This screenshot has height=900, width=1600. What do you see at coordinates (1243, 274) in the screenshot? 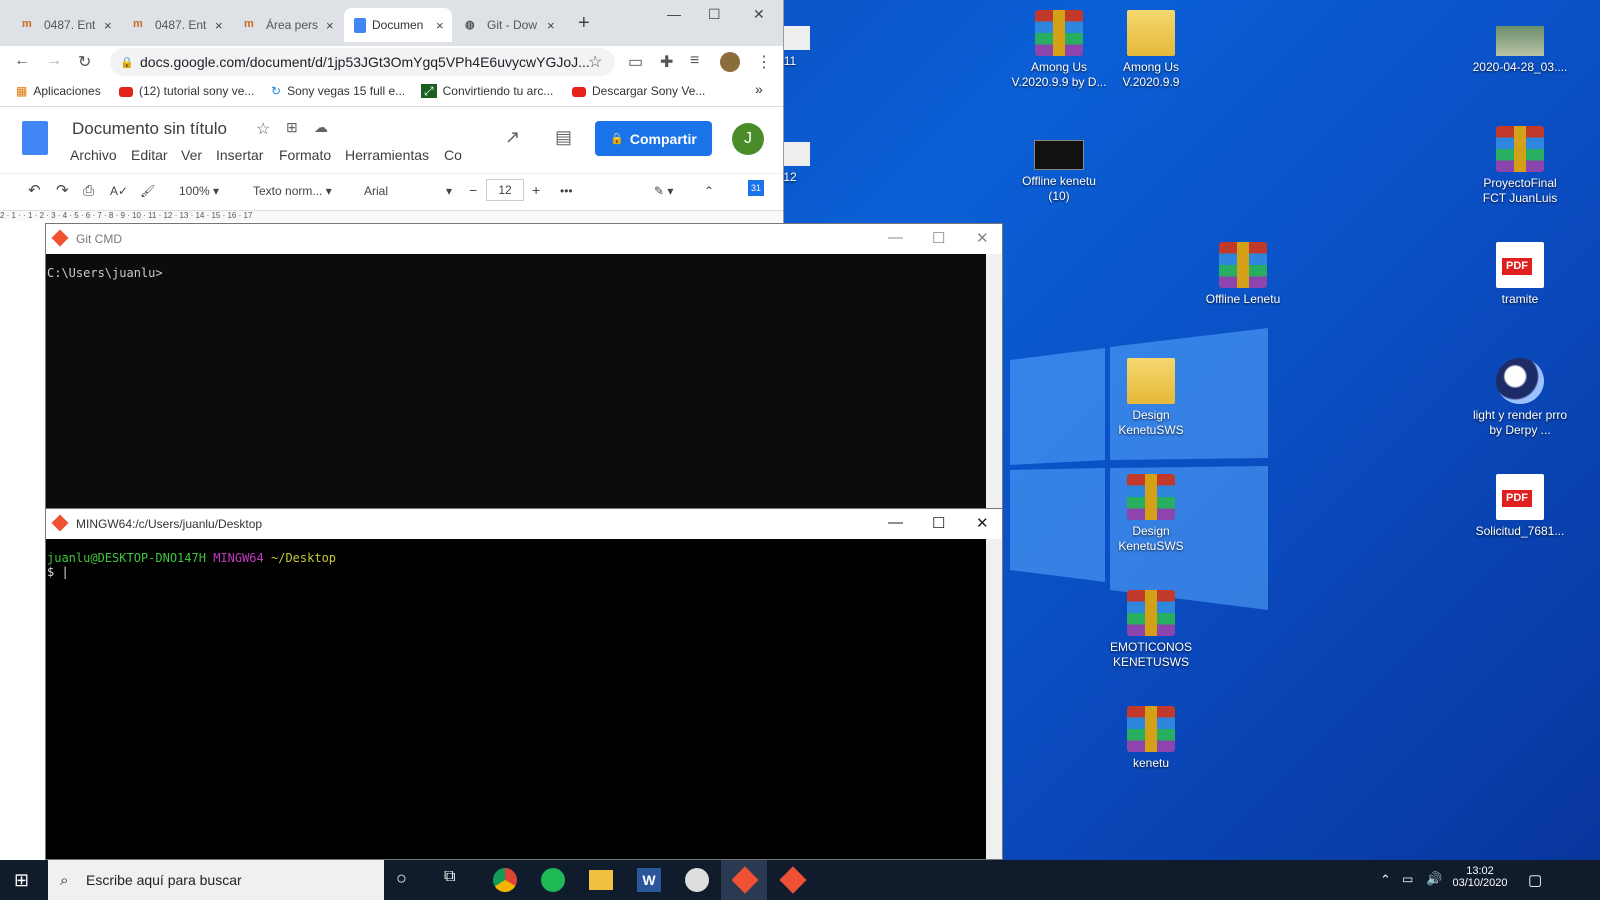
I see `desktop-icon-offline-lenetu: Offline Lenetu` at bounding box center [1243, 274].